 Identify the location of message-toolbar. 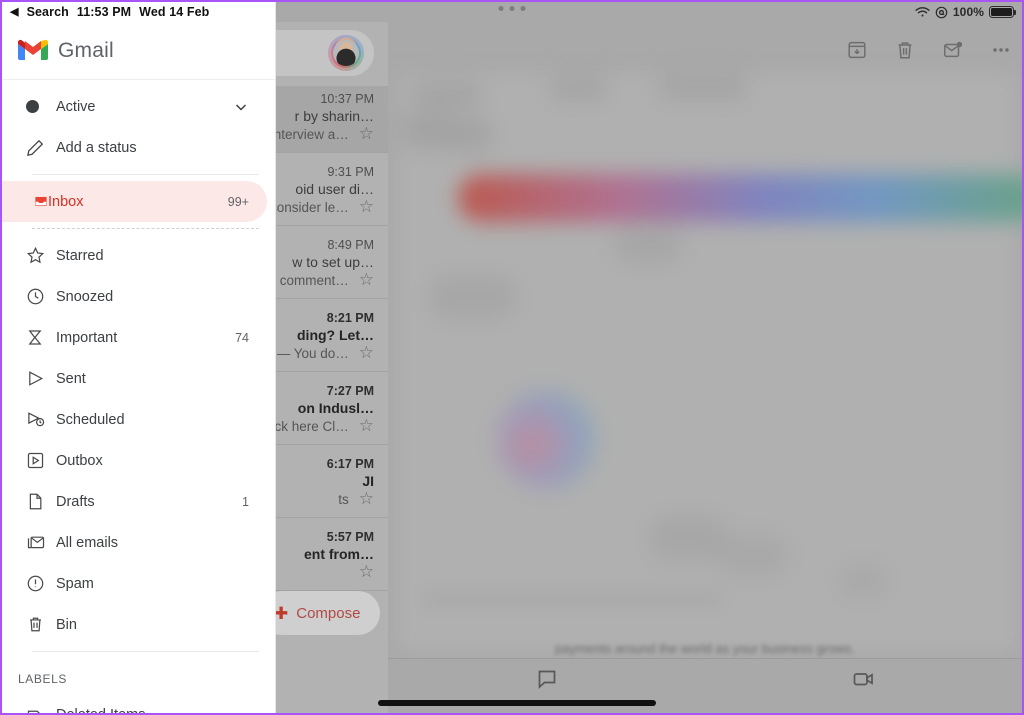
(929, 50).